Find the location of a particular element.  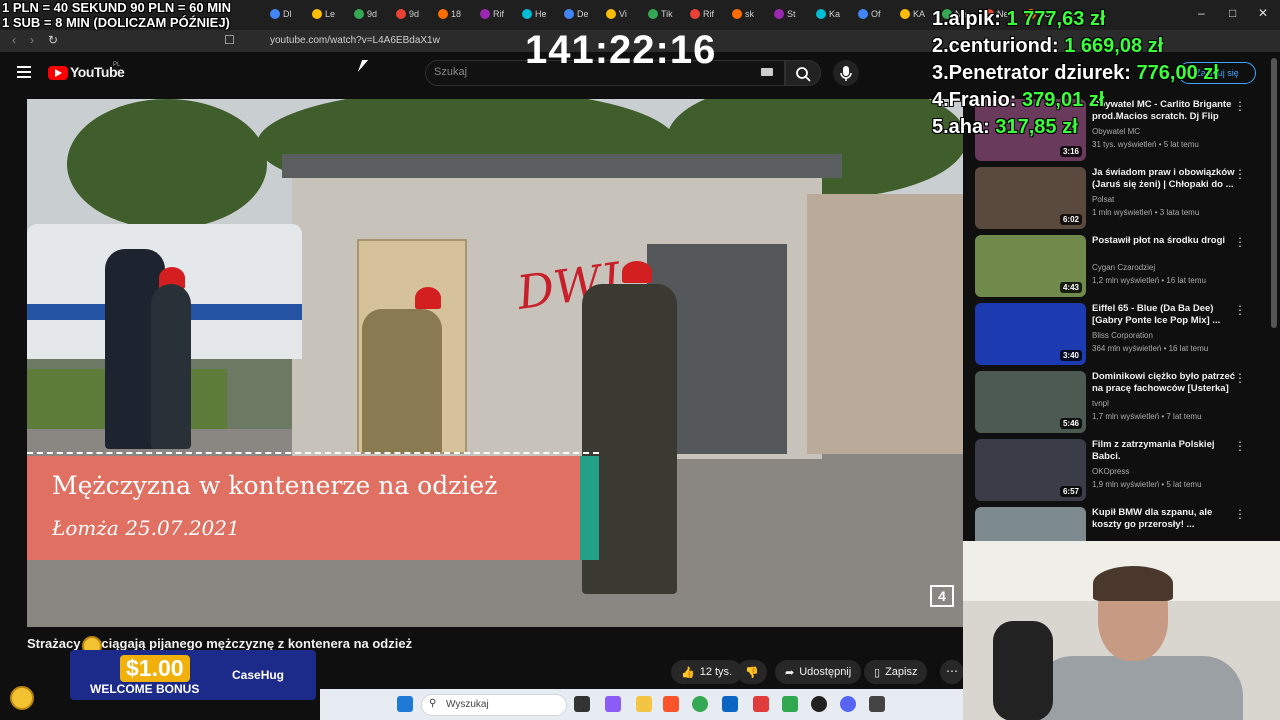

save-button: ▯ Zapisz is located at coordinates (896, 672).